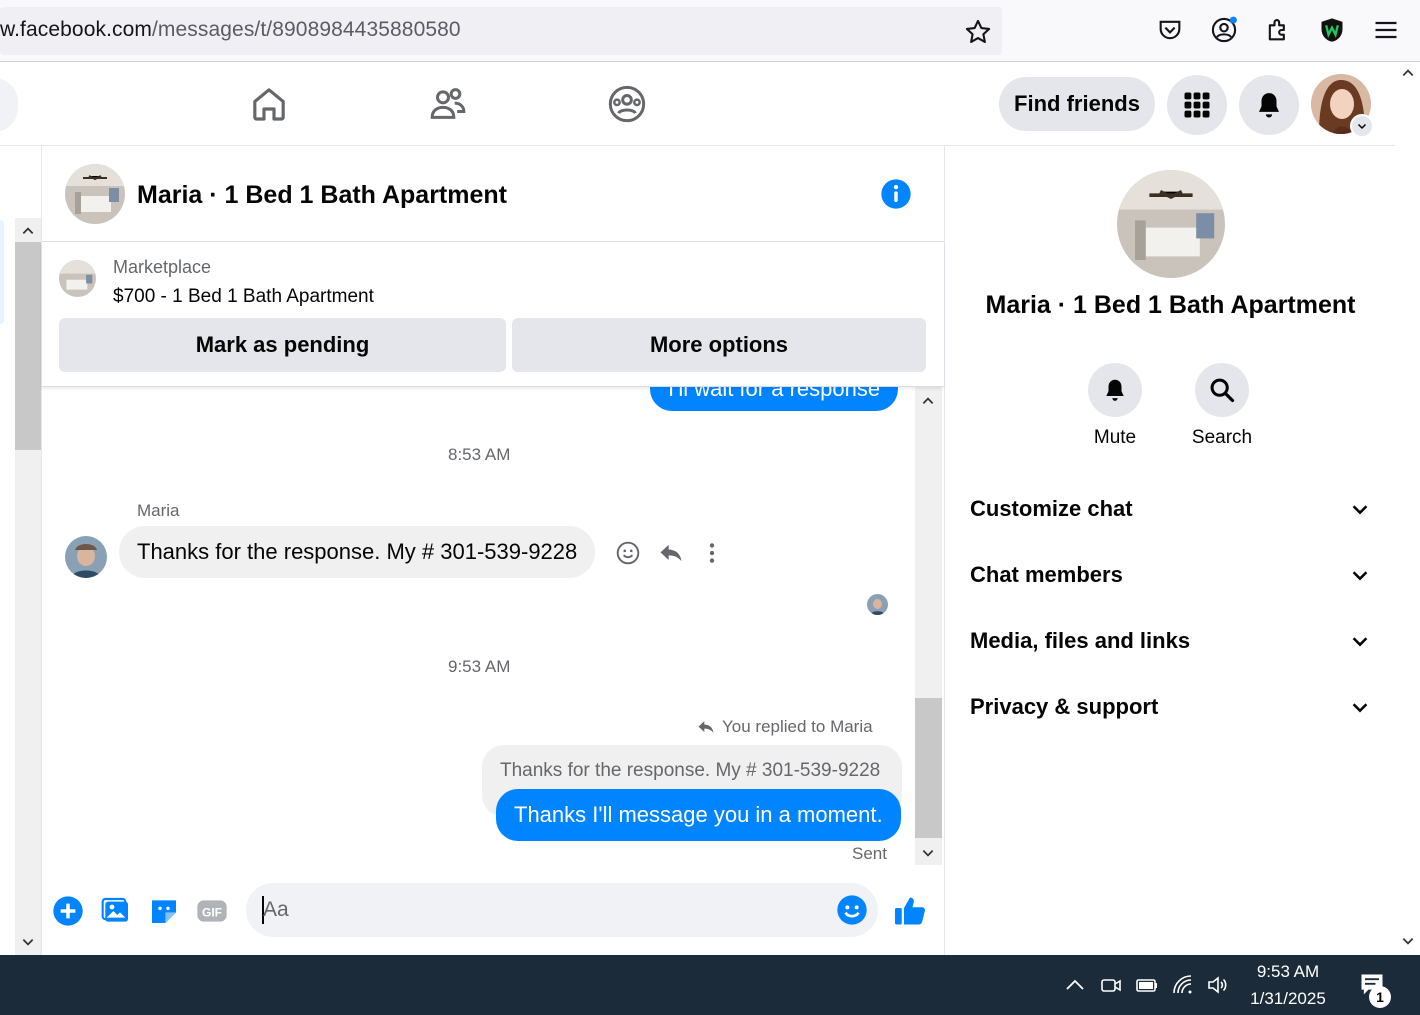  Describe the element at coordinates (1170, 575) in the screenshot. I see `chat-members-section: Chat members` at that location.